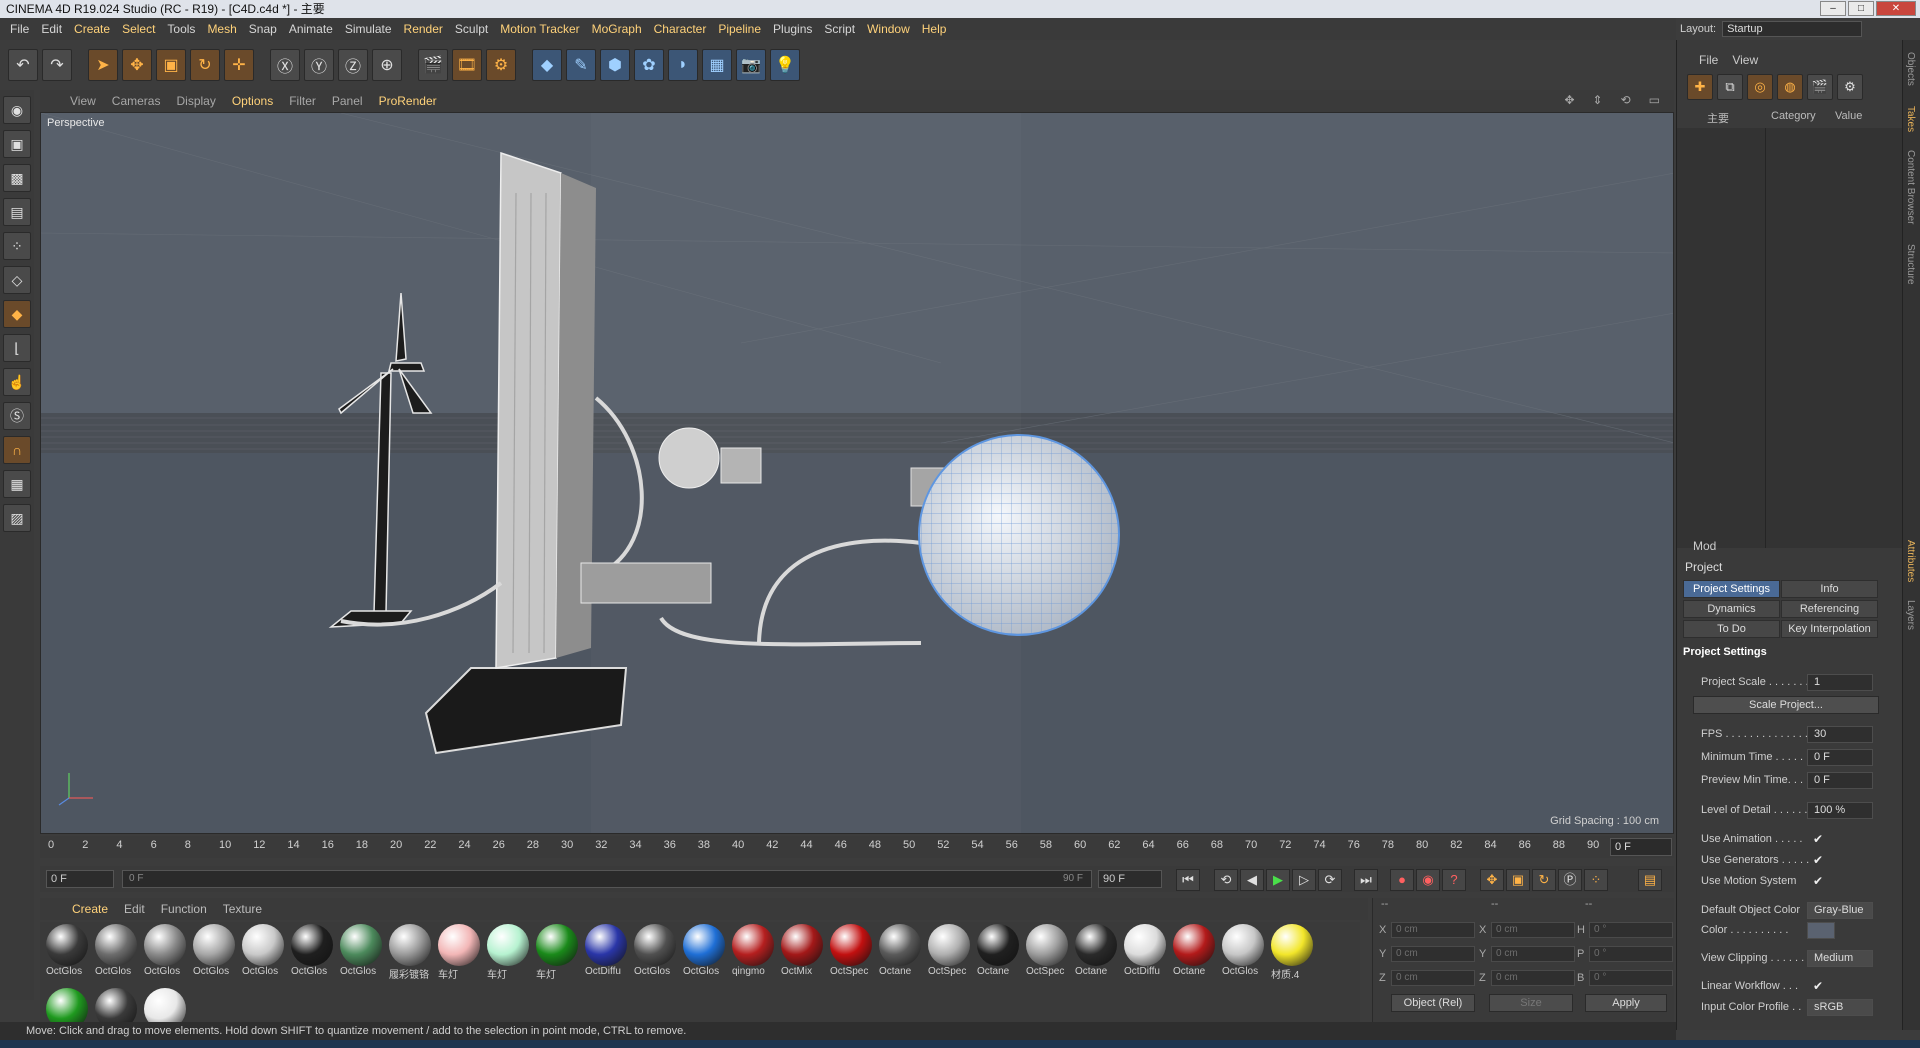 Image resolution: width=1920 pixels, height=1048 pixels. Describe the element at coordinates (205, 65) in the screenshot. I see `rotate-tool-icon: ↻` at that location.